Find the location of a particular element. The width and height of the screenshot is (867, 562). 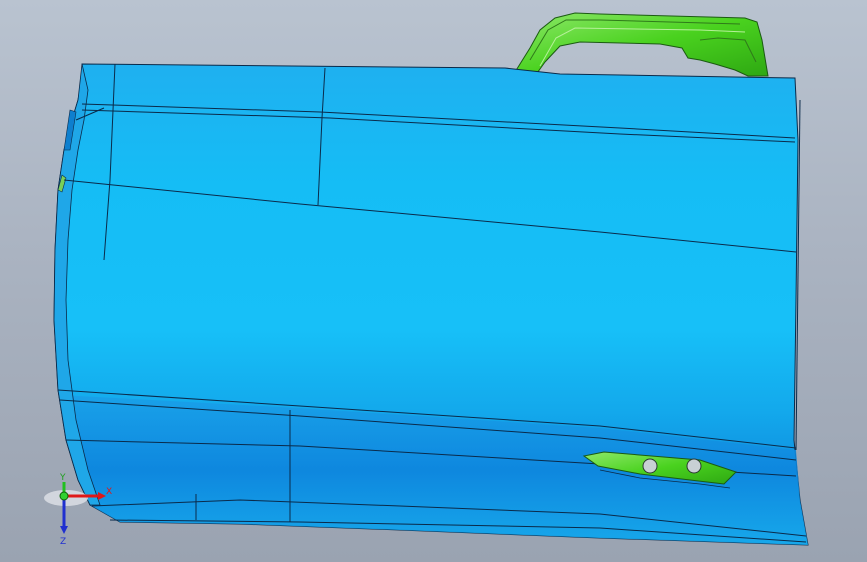

y-axis-label: Y is located at coordinates (62, 478).